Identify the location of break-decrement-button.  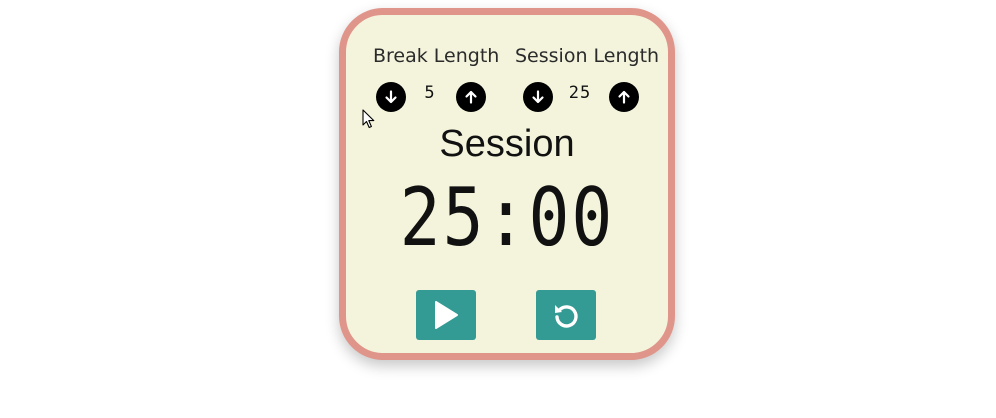
(391, 97).